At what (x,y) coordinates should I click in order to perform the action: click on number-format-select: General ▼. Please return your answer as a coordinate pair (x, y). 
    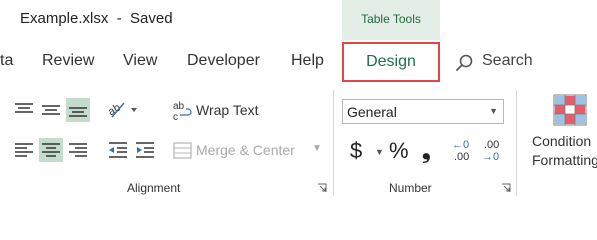
    Looking at the image, I should click on (423, 111).